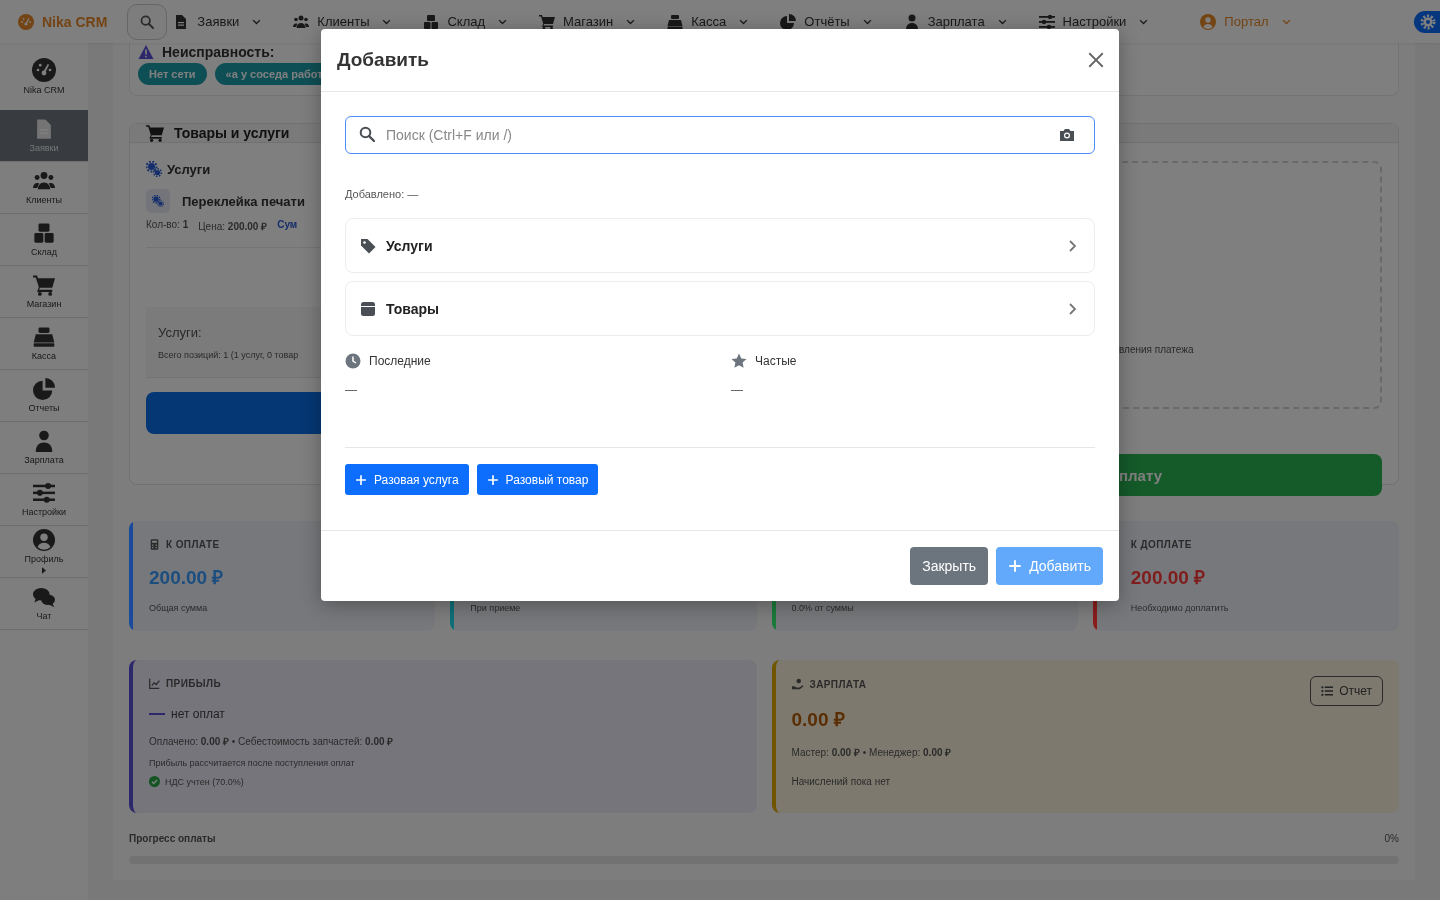 This screenshot has width=1440, height=900. Describe the element at coordinates (949, 566) in the screenshot. I see `close-button: Закрыть` at that location.